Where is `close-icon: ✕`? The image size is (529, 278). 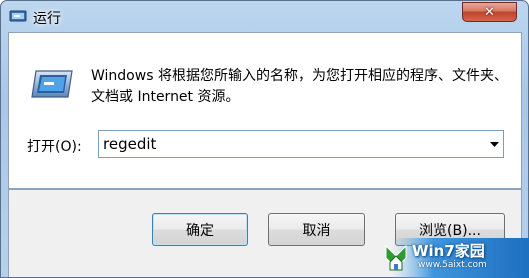 close-icon: ✕ is located at coordinates (489, 12).